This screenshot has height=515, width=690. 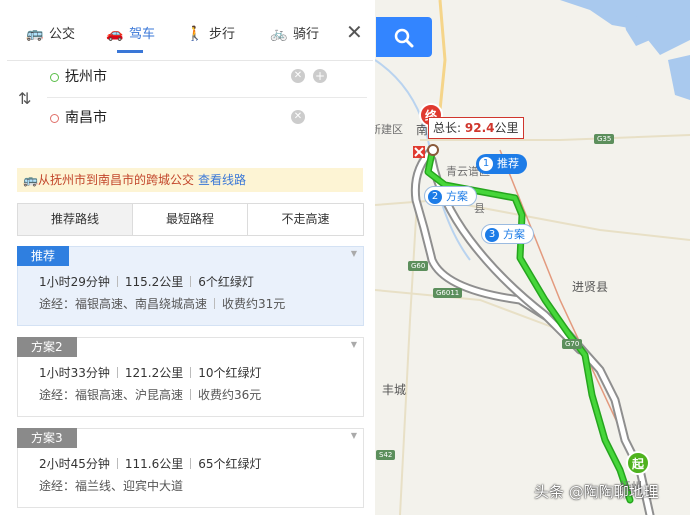 I want to click on route-tag-plan-3: 3 方案, so click(x=507, y=234).